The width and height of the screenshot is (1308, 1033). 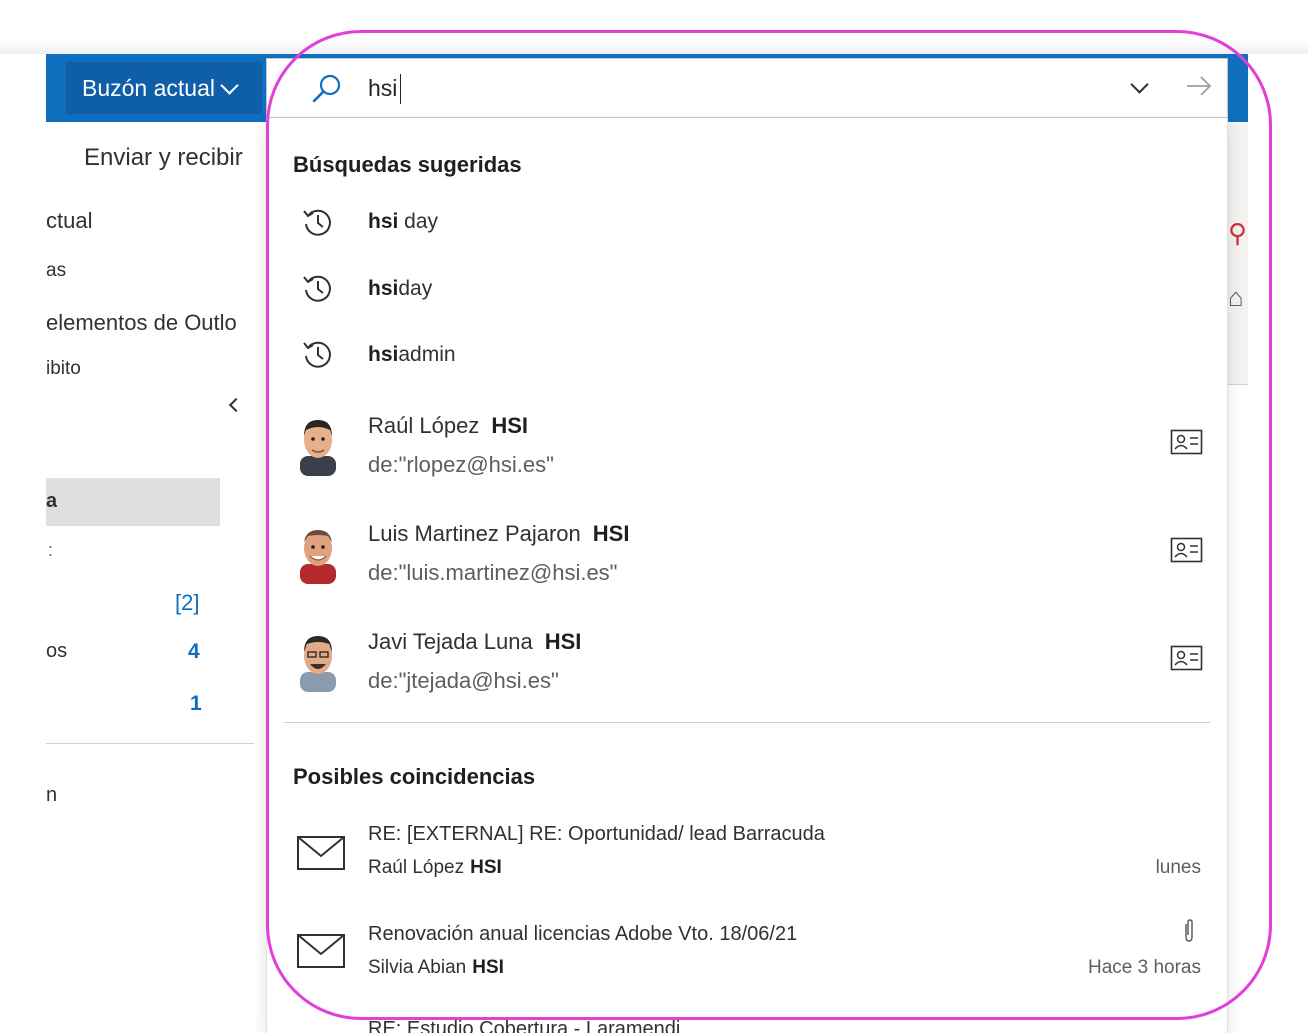 I want to click on person-suggestion-name: Luis Martinez Pajaron HSI, so click(x=498, y=534).